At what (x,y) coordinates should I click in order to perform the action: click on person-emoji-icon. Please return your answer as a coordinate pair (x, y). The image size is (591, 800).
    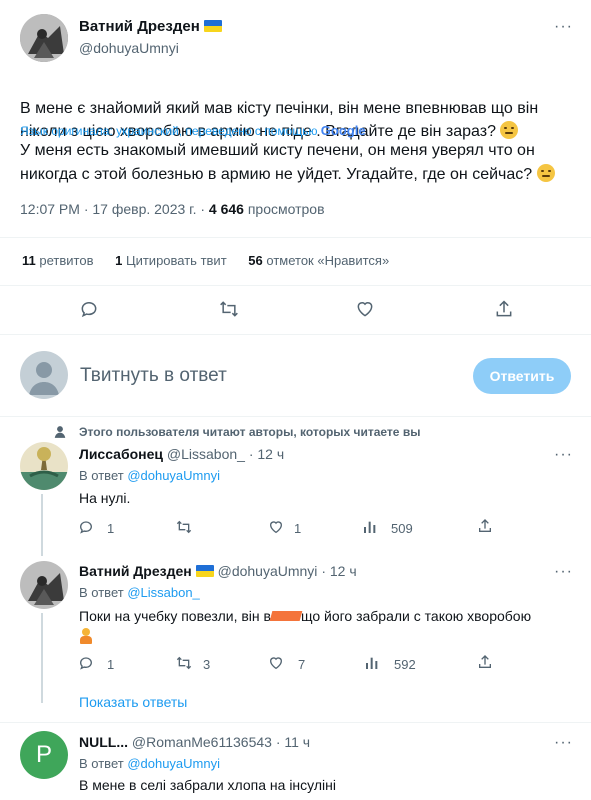
    Looking at the image, I should click on (86, 636).